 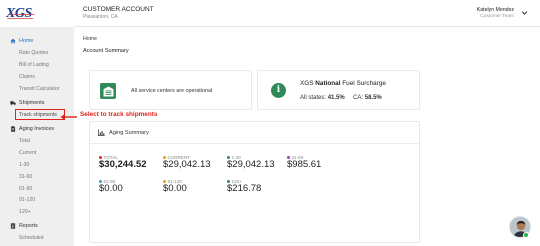 What do you see at coordinates (118, 9) in the screenshot?
I see `account-title: CUSTOMER ACCOUNT` at bounding box center [118, 9].